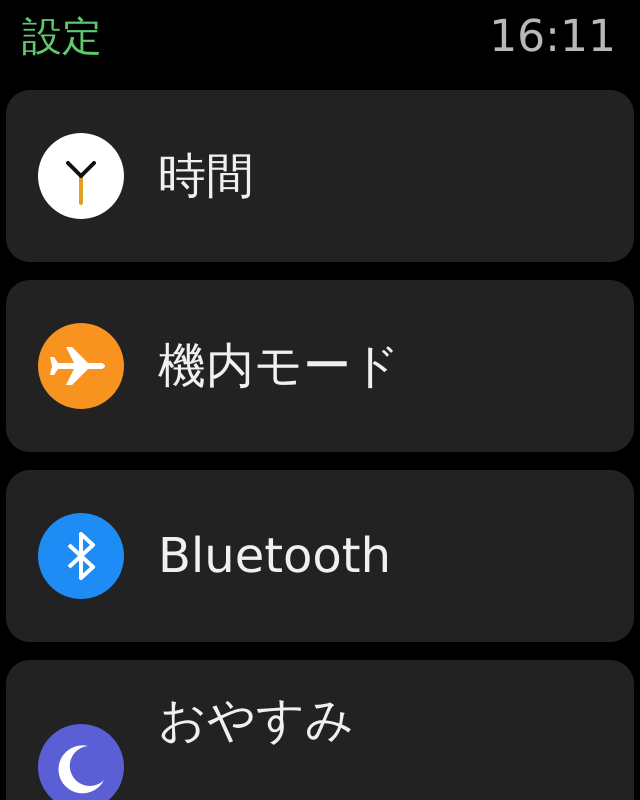 This screenshot has width=640, height=800. Describe the element at coordinates (256, 720) in the screenshot. I see `item-label: おやすみ` at that location.